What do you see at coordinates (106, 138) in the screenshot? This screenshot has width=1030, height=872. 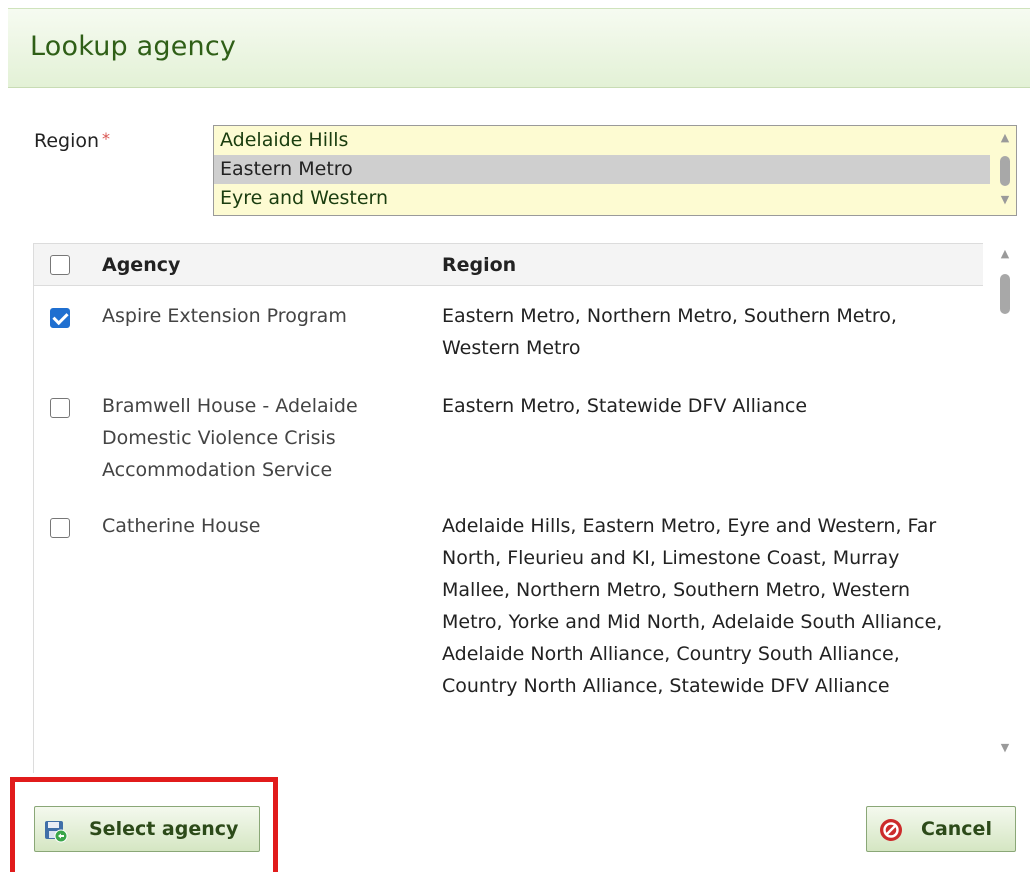 I see `required-marker: *` at bounding box center [106, 138].